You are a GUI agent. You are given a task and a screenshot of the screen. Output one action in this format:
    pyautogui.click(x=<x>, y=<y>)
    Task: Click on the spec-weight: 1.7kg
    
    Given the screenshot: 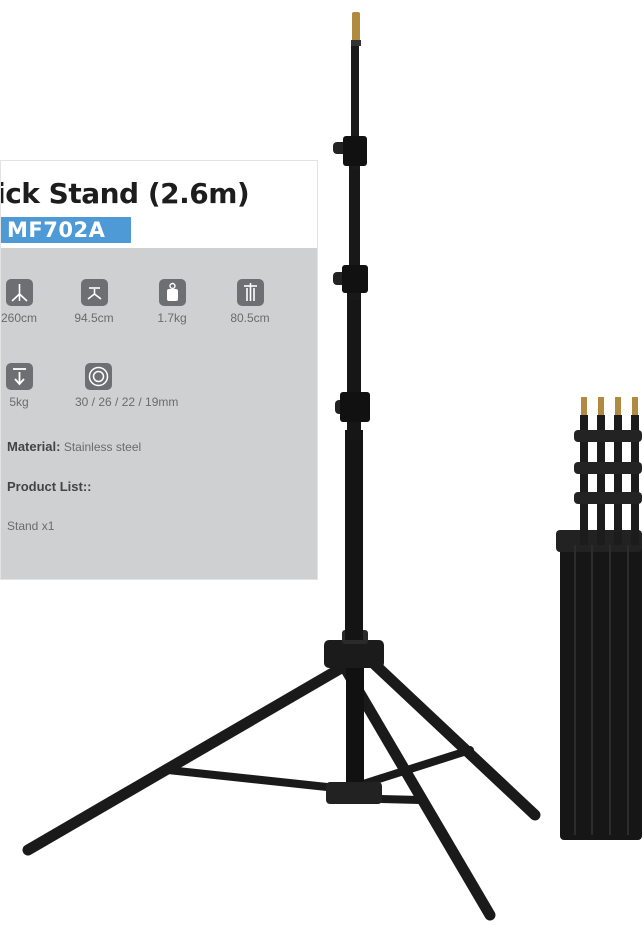 What is the action you would take?
    pyautogui.click(x=172, y=302)
    